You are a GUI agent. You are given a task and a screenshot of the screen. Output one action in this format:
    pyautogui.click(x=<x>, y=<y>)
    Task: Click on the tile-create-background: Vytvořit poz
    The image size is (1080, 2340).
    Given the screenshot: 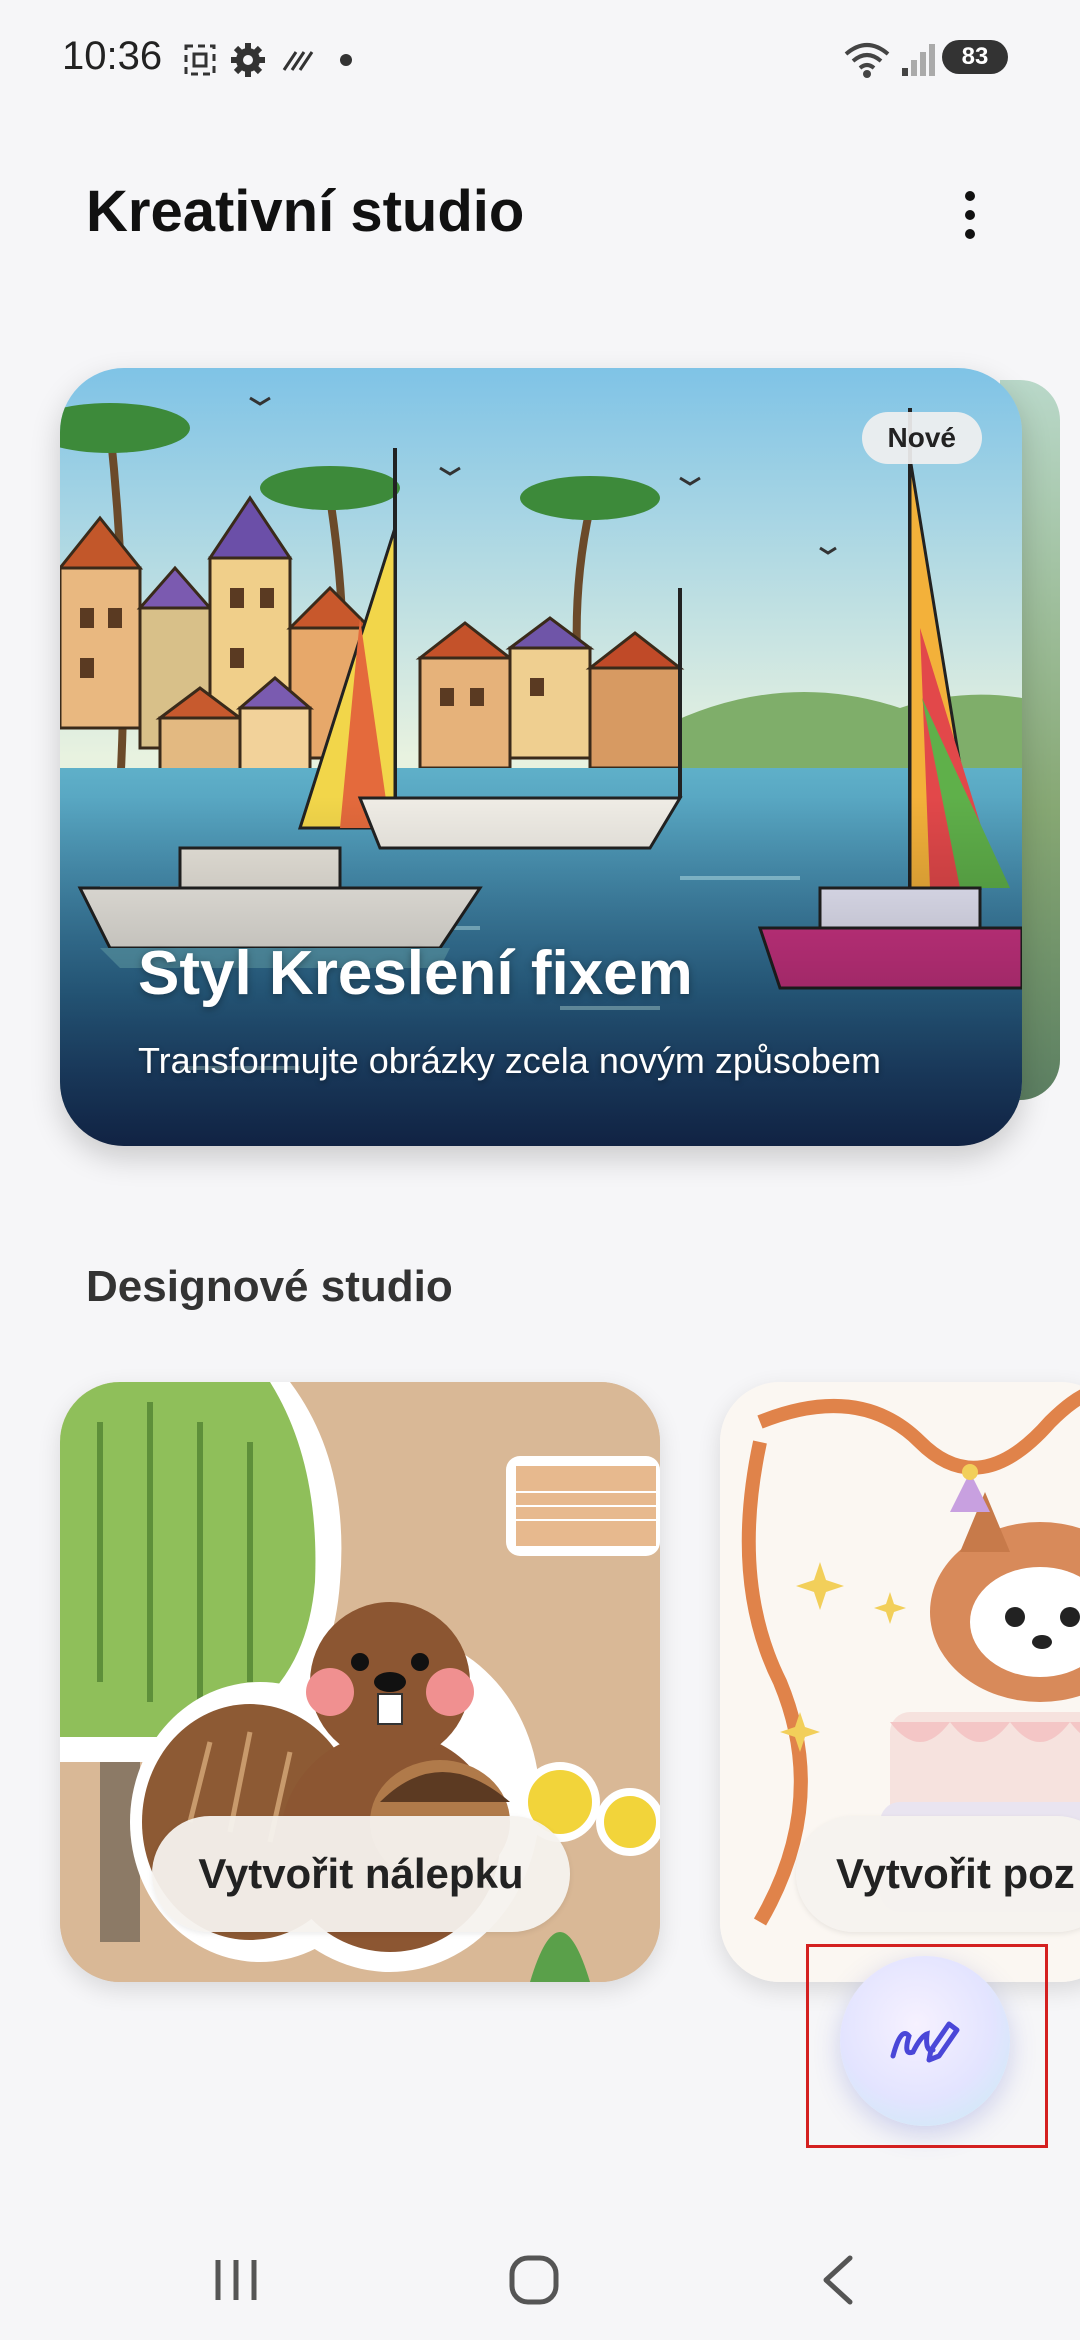 What is the action you would take?
    pyautogui.click(x=900, y=1682)
    